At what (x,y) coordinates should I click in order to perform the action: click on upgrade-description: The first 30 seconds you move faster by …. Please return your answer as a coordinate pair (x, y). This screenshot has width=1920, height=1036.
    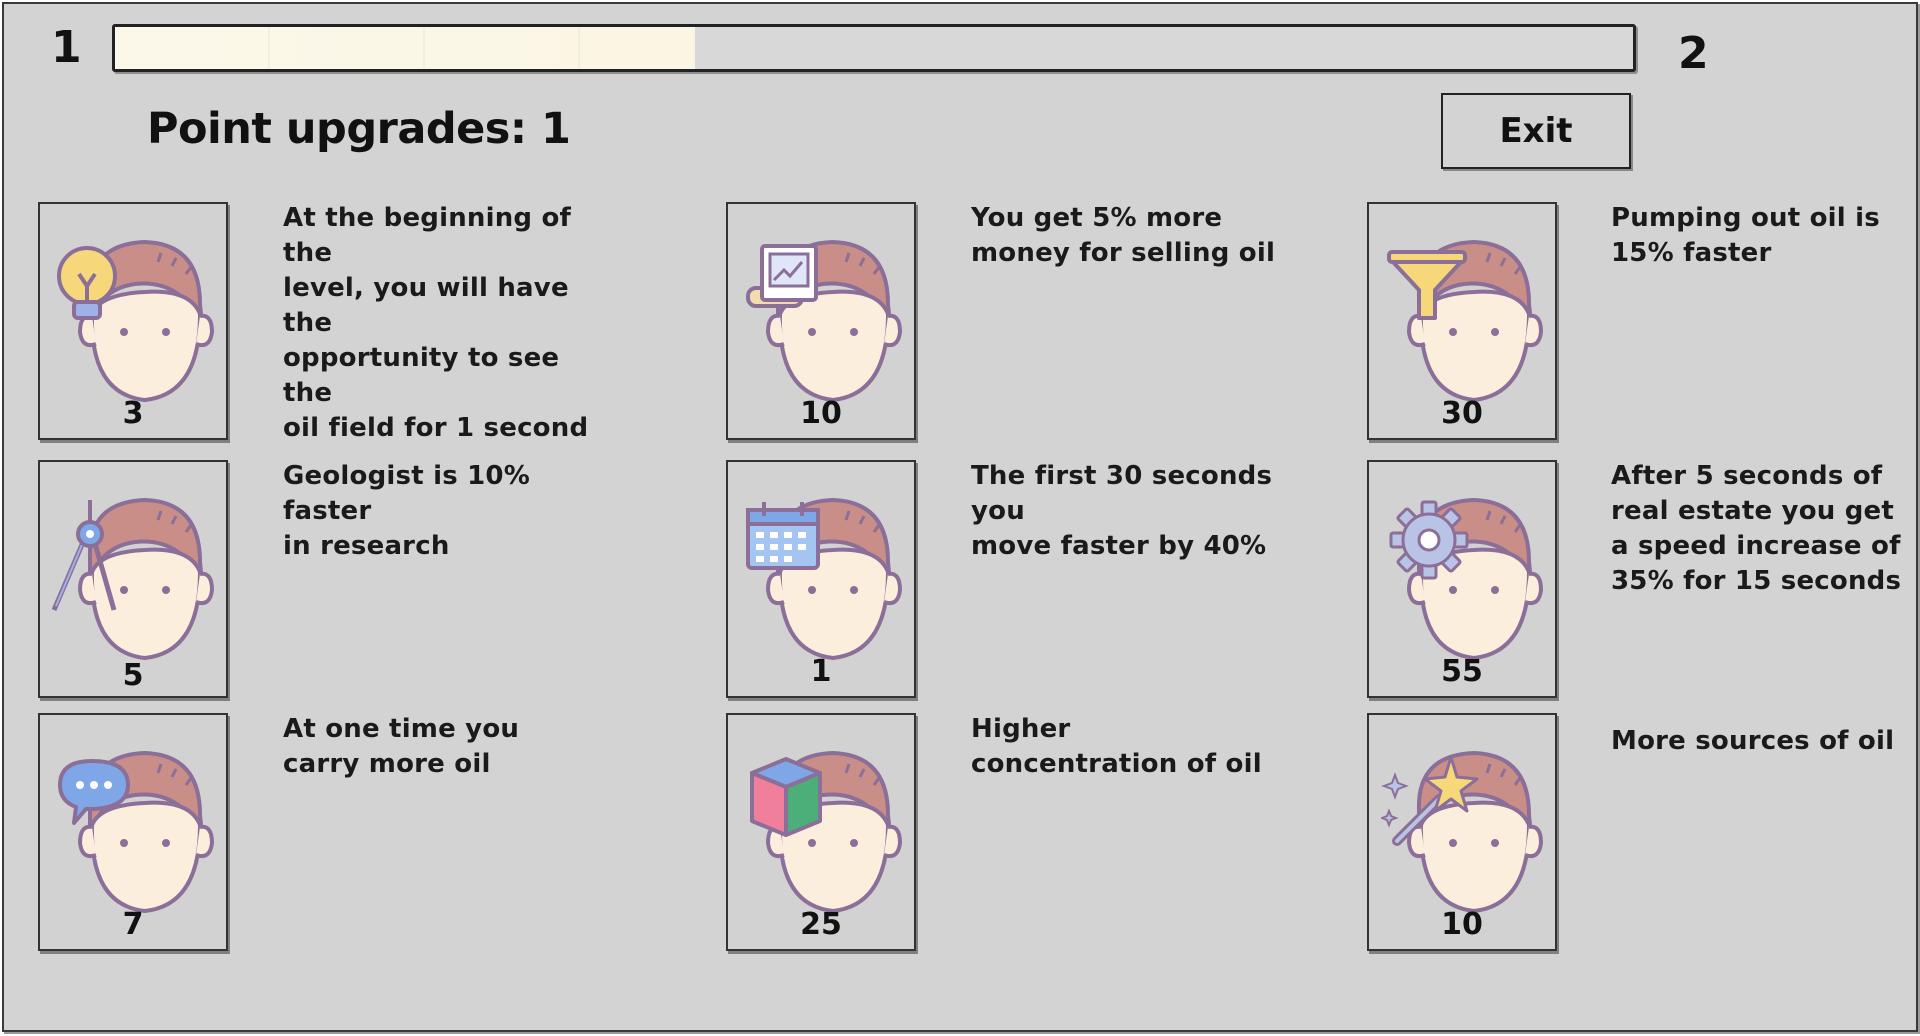
    Looking at the image, I should click on (1122, 511).